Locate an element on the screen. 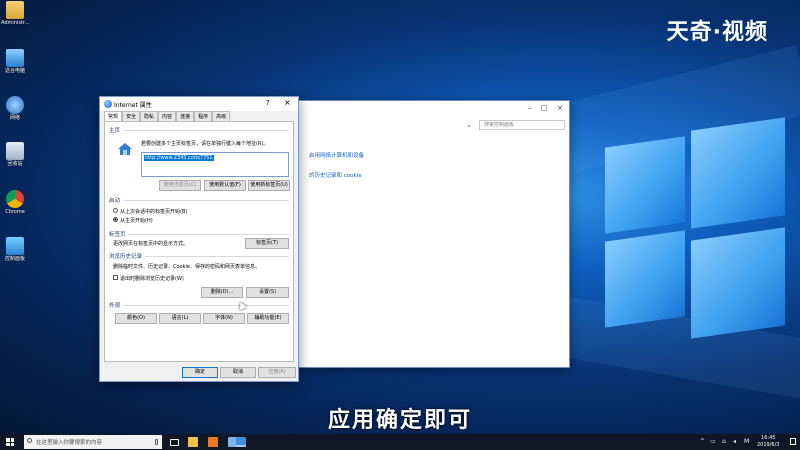 Image resolution: width=800 pixels, height=450 pixels. use-current-button: 使用当前页(C) is located at coordinates (180, 185).